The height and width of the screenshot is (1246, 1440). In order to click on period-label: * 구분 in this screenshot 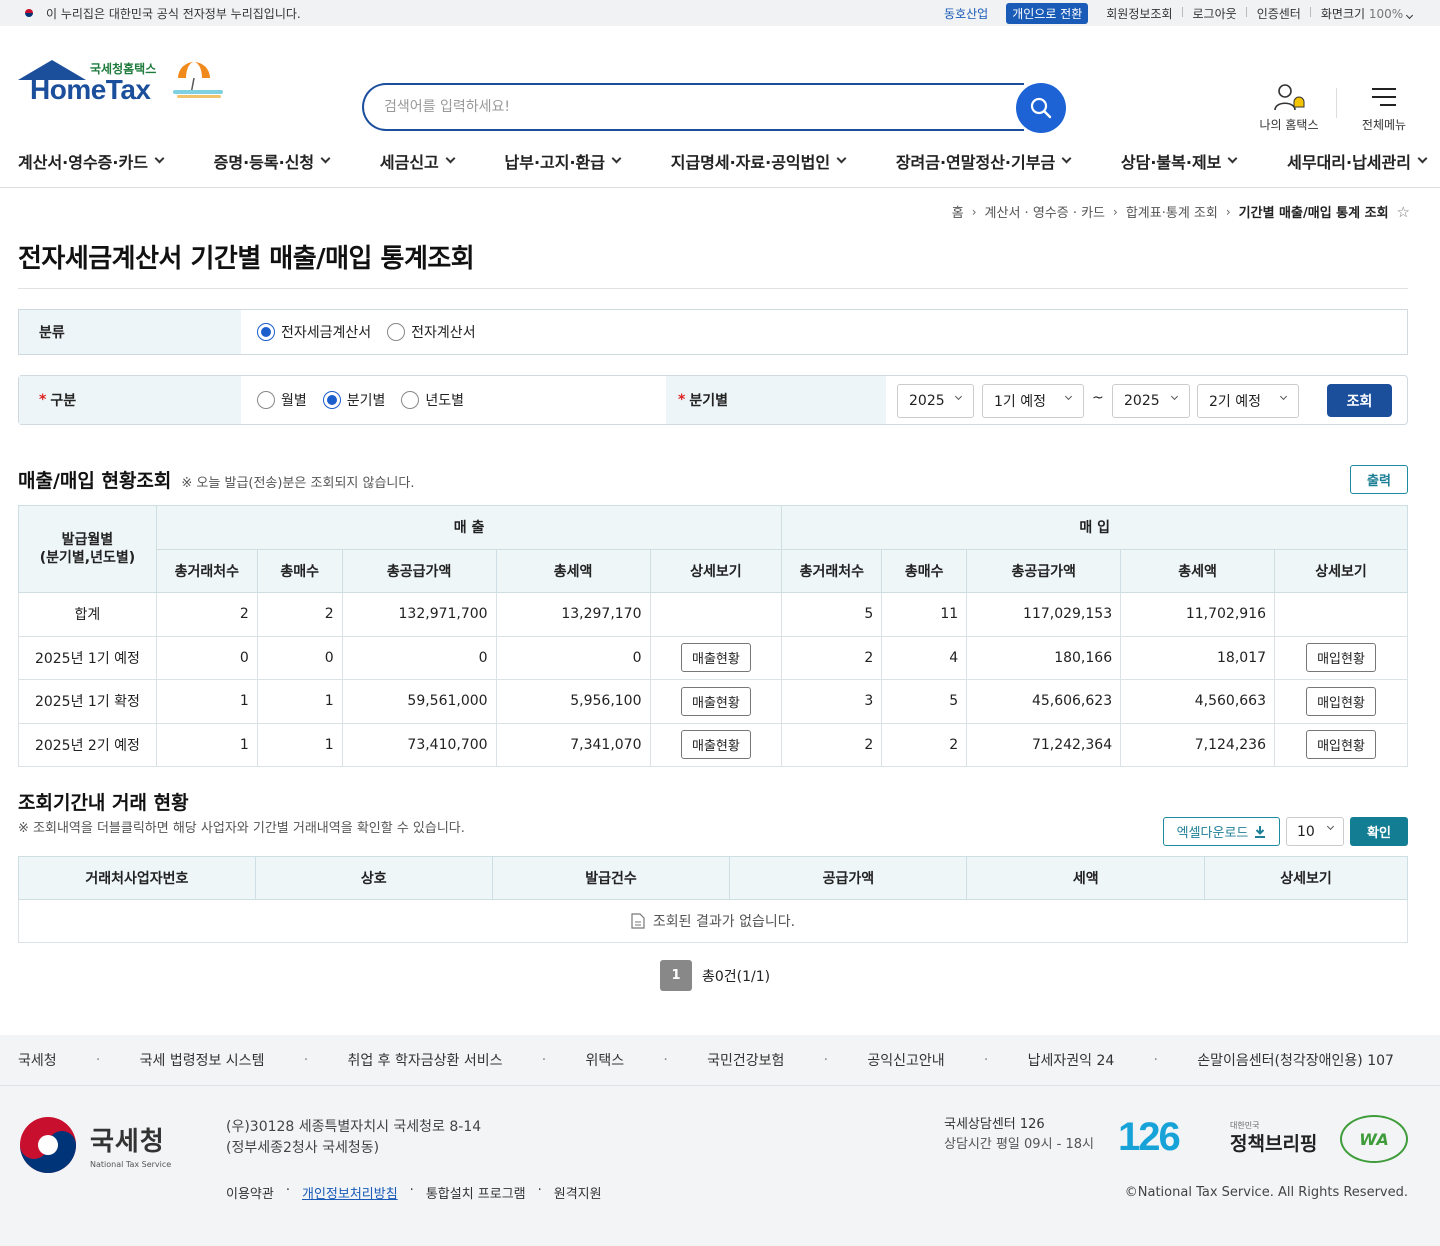, I will do `click(130, 400)`.